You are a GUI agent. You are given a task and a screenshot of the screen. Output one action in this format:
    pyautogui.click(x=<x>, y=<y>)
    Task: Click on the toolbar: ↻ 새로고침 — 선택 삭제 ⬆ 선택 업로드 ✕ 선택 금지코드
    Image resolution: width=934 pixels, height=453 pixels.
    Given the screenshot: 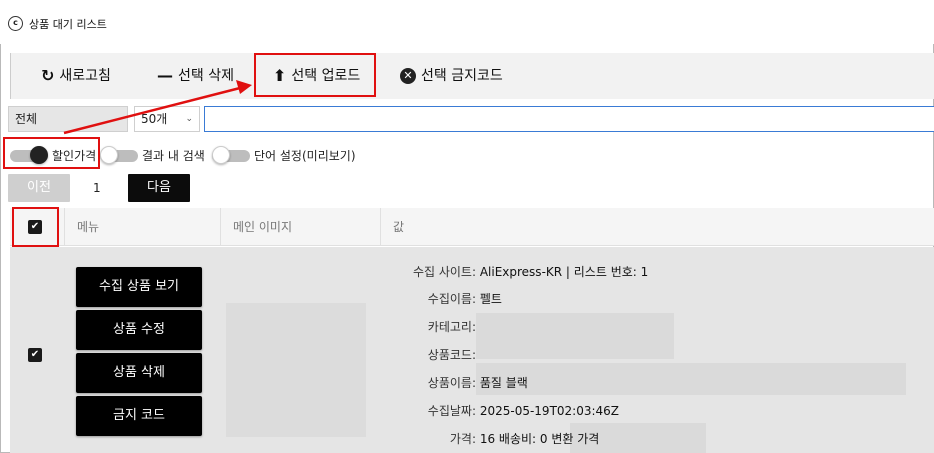 What is the action you would take?
    pyautogui.click(x=472, y=76)
    